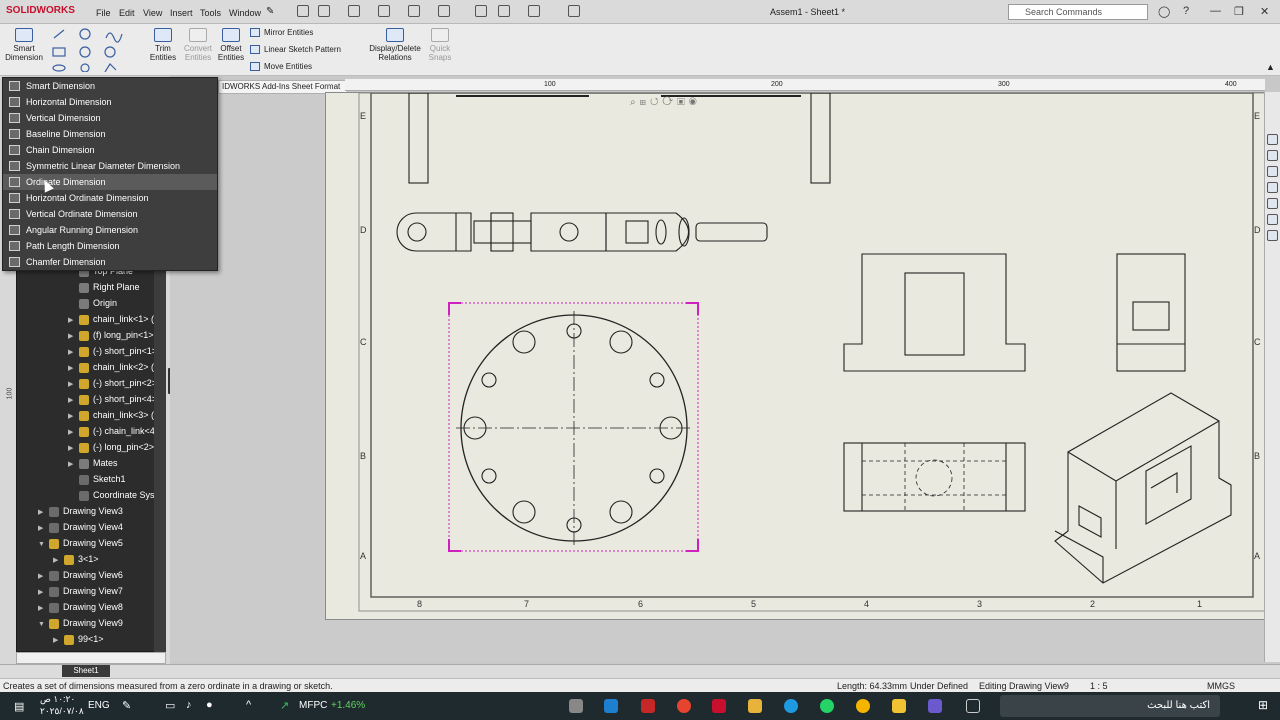  What do you see at coordinates (720, 105) in the screenshot?
I see `heads-up-view-toolbar: ⌕⊞↺⟳▣◉` at bounding box center [720, 105].